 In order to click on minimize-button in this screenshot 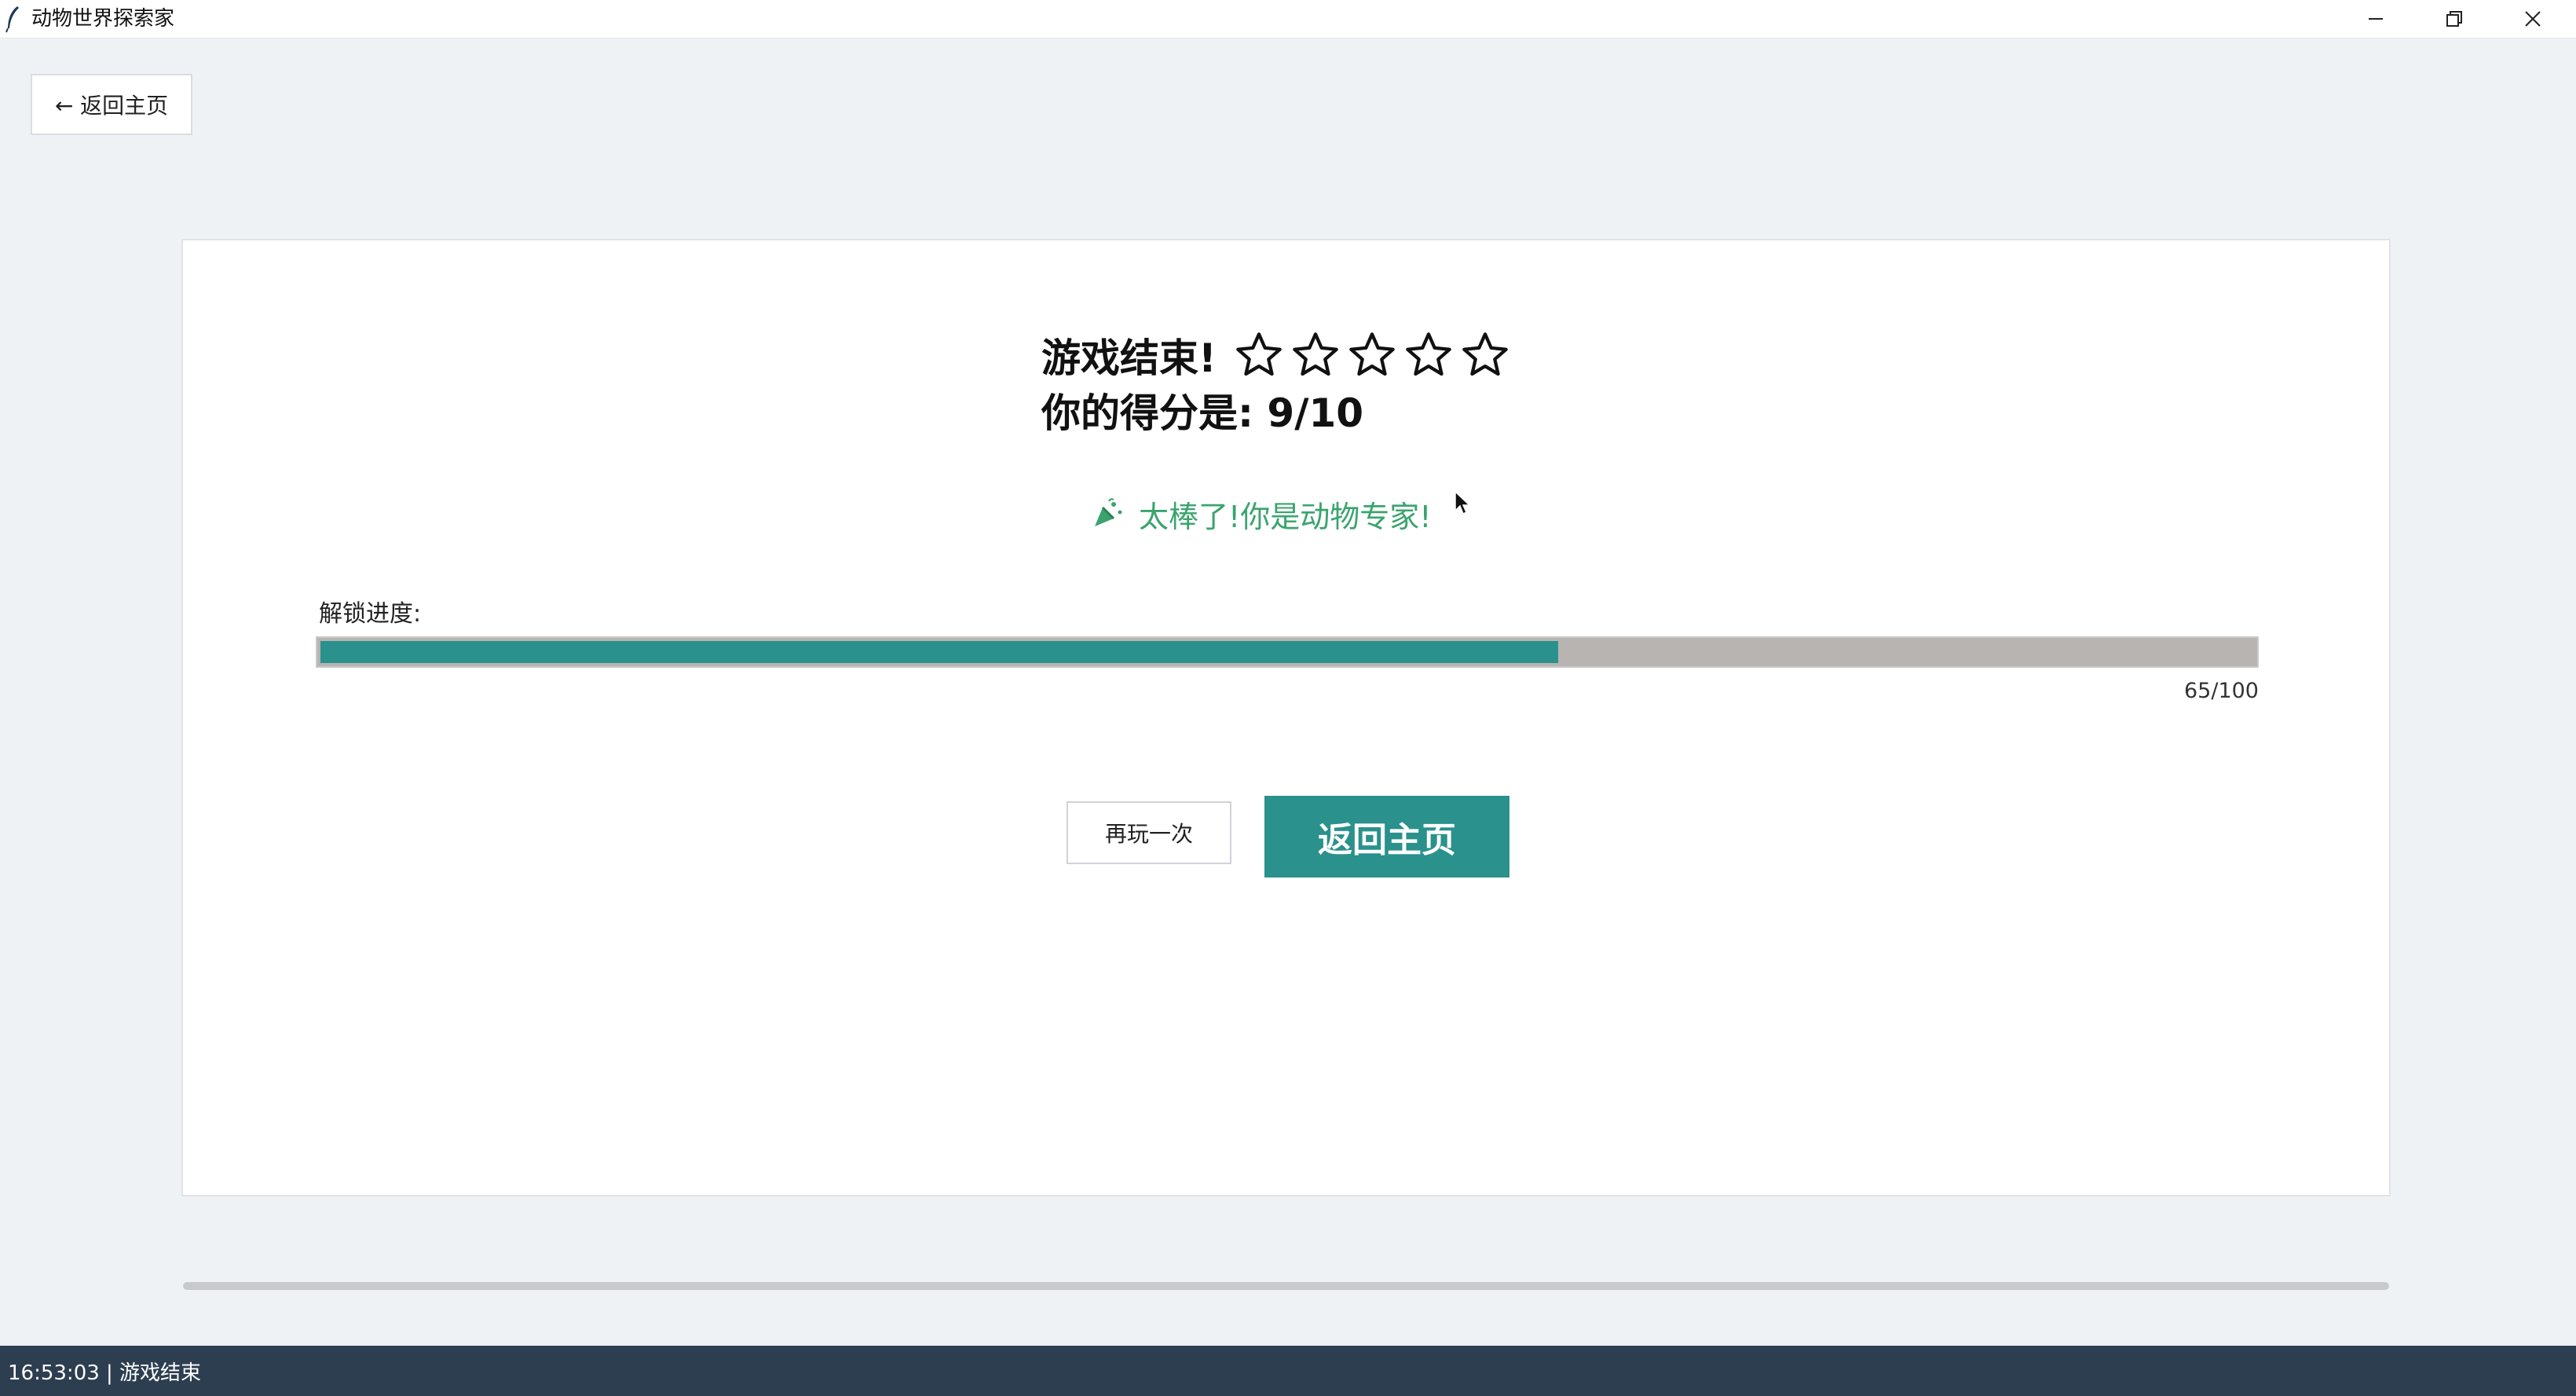, I will do `click(2376, 19)`.